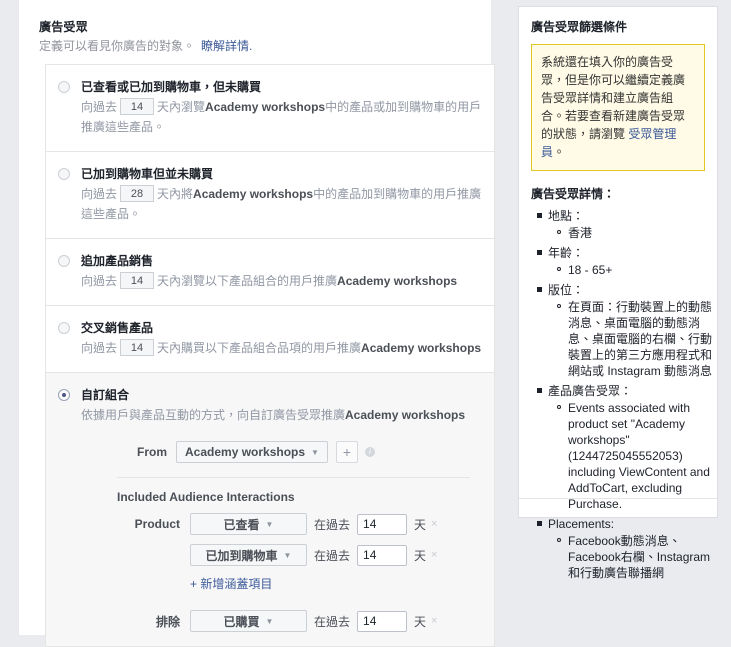 This screenshot has height=647, width=731. What do you see at coordinates (637, 270) in the screenshot?
I see `list-item: 18 - 65+` at bounding box center [637, 270].